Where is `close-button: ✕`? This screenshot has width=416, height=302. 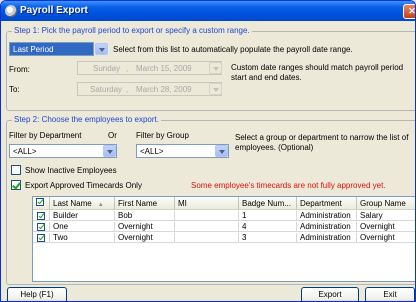
close-button: ✕ is located at coordinates (409, 11).